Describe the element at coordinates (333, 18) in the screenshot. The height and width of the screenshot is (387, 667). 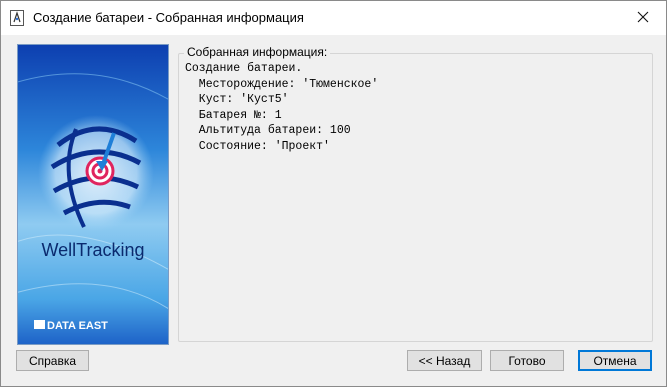
I see `title-bar: Создание батареи - Собранная информация` at that location.